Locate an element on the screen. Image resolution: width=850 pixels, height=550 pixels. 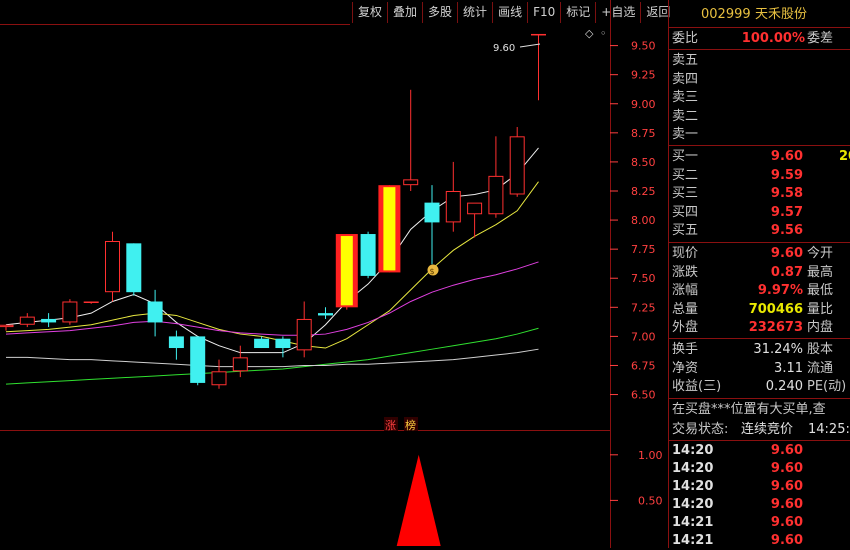
stat-value: 9.60 is located at coordinates (786, 253).